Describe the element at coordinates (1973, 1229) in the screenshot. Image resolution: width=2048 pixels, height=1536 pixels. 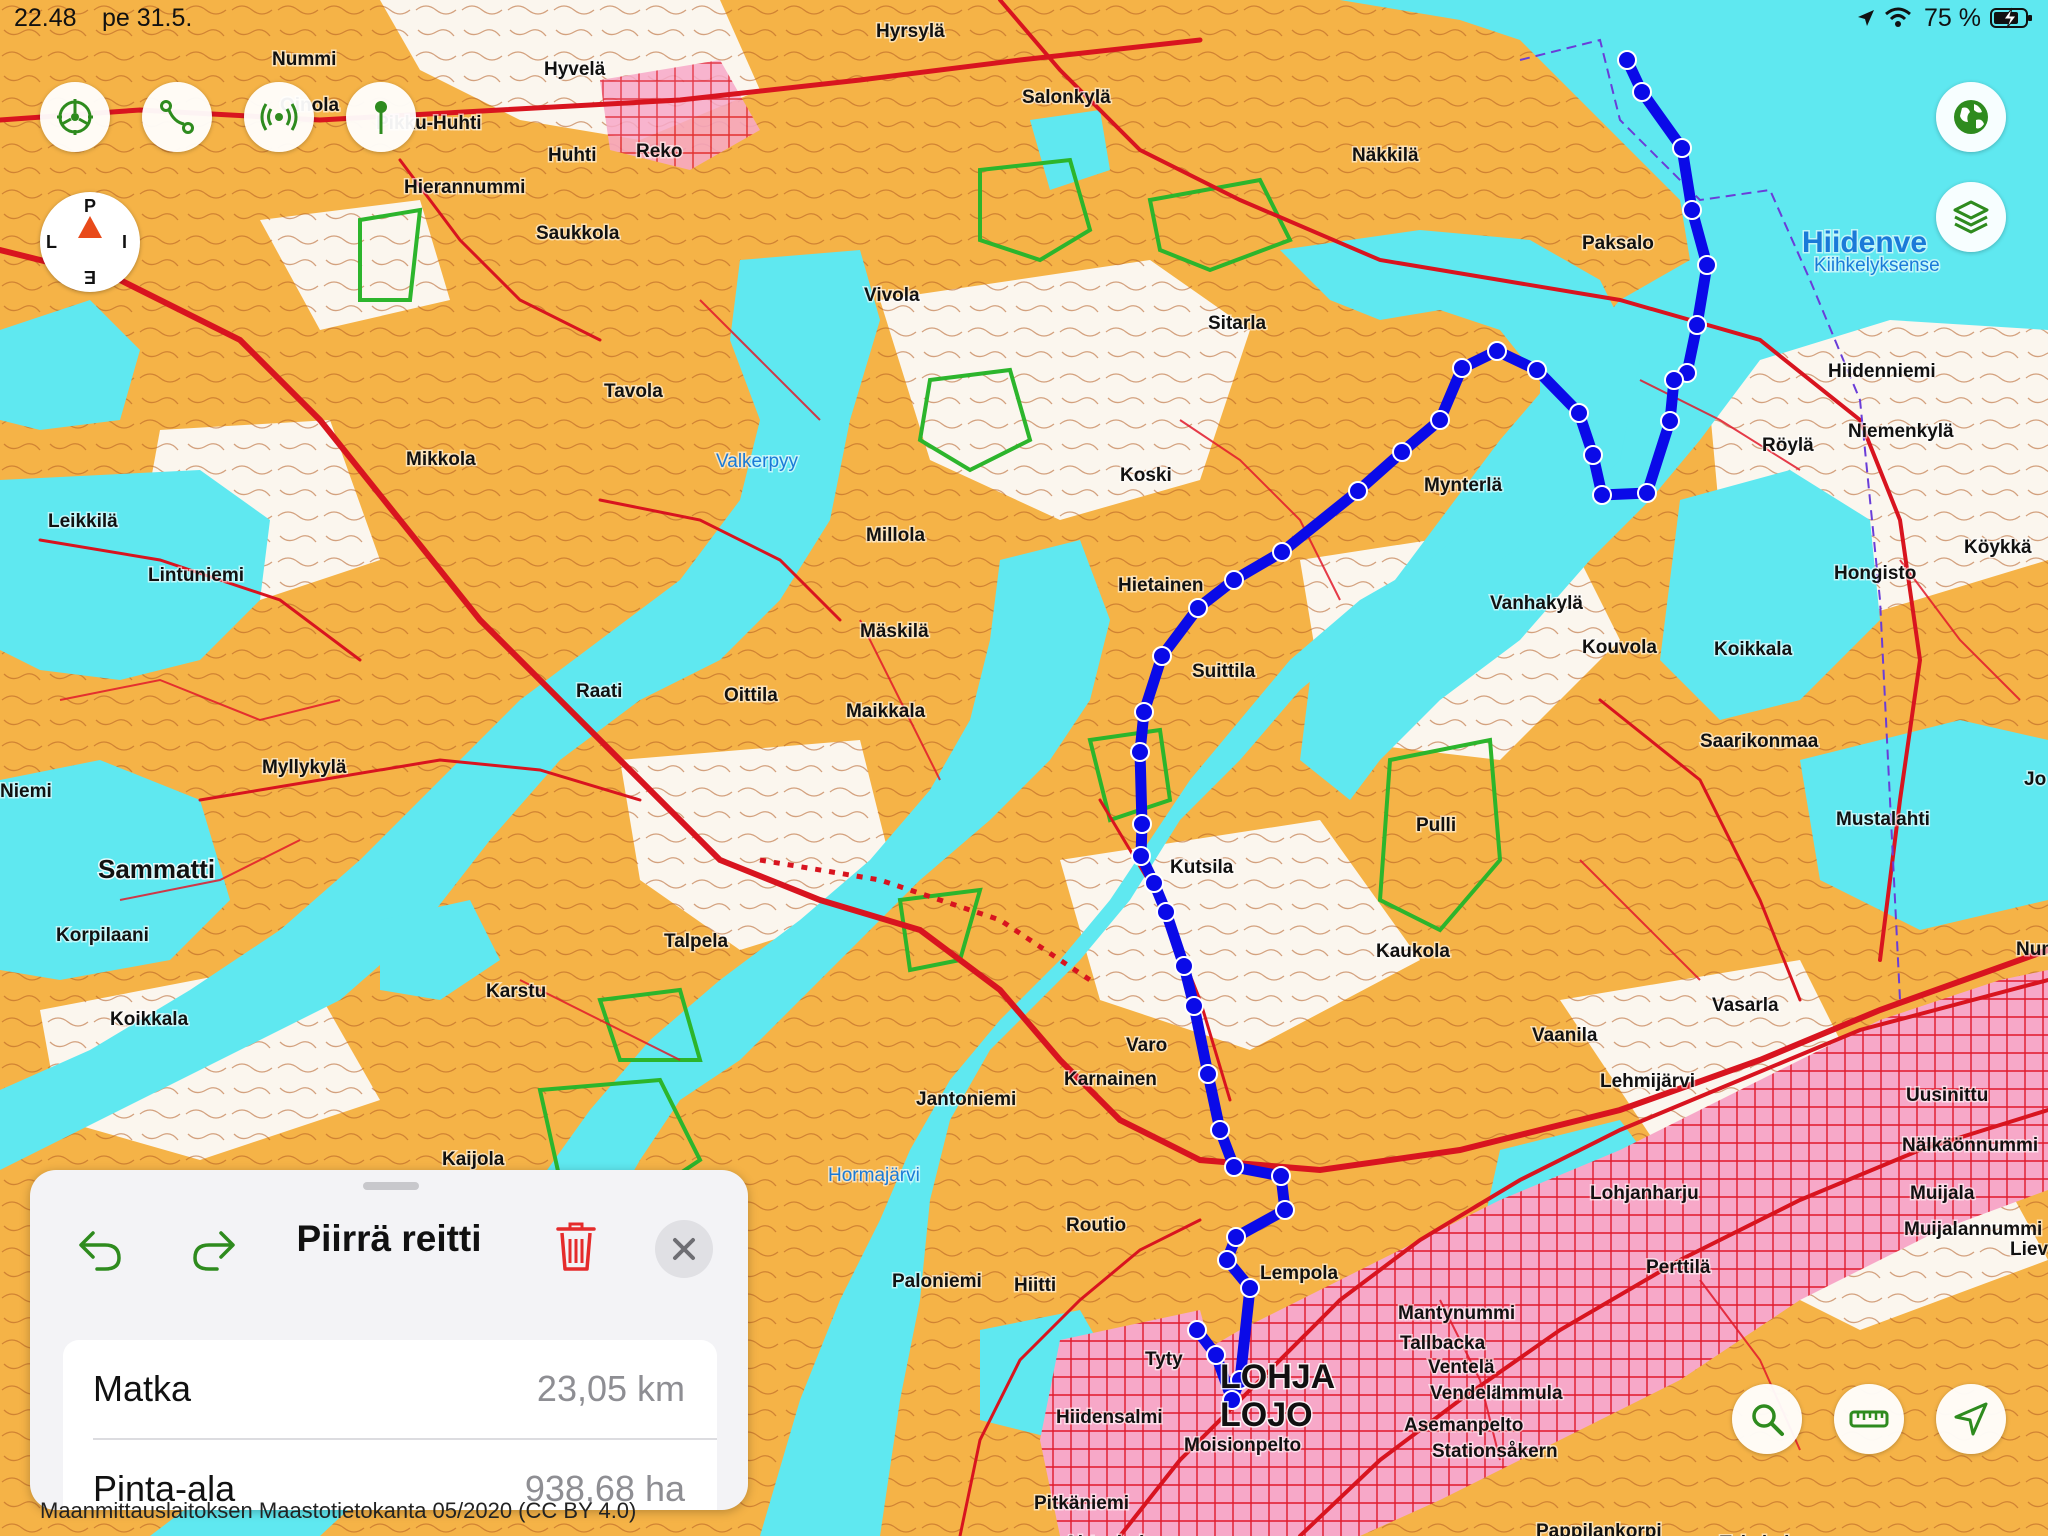
I see `map-label: Muijalannummi` at that location.